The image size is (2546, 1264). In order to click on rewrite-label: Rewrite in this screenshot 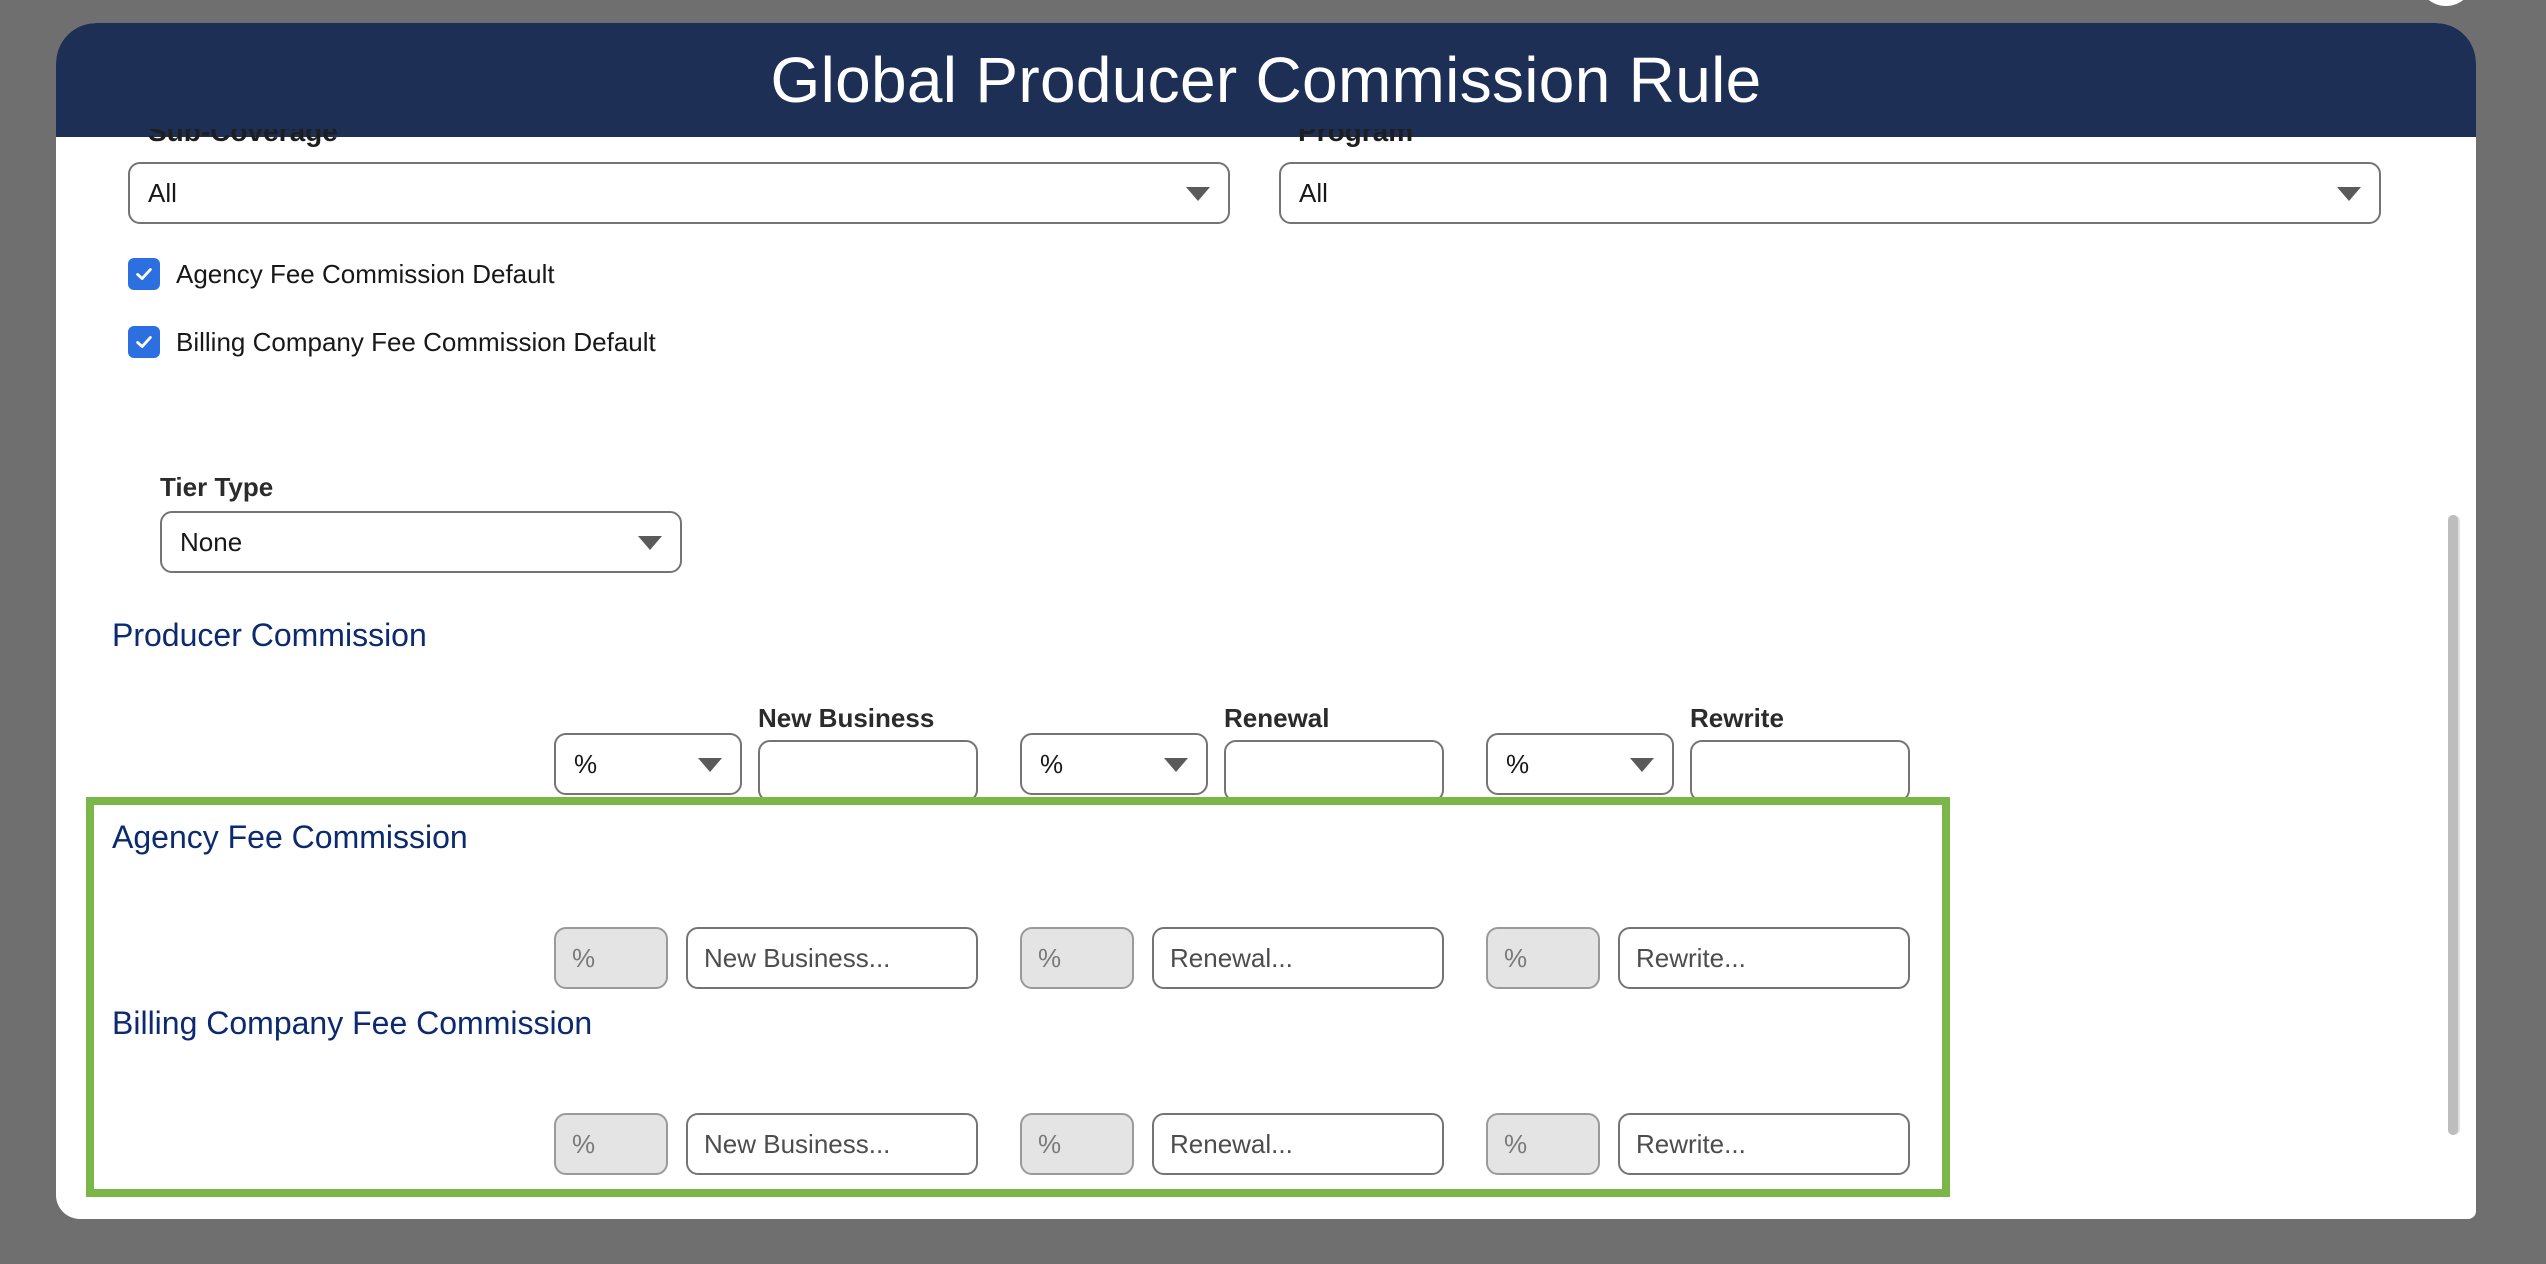, I will do `click(1737, 718)`.